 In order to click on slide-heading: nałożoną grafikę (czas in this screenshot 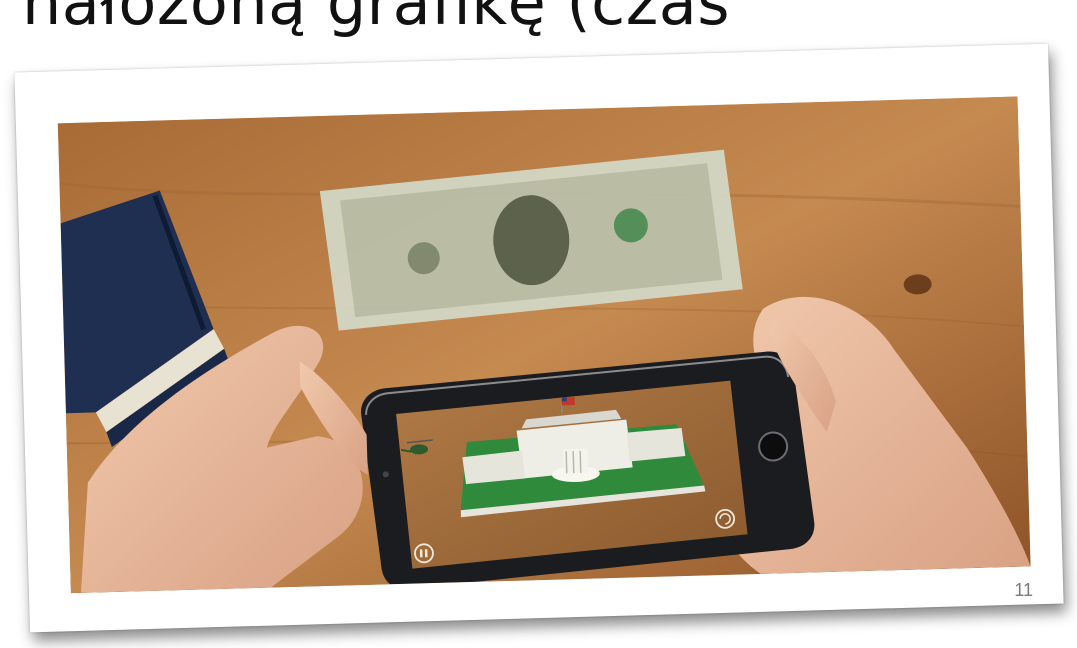, I will do `click(376, 19)`.